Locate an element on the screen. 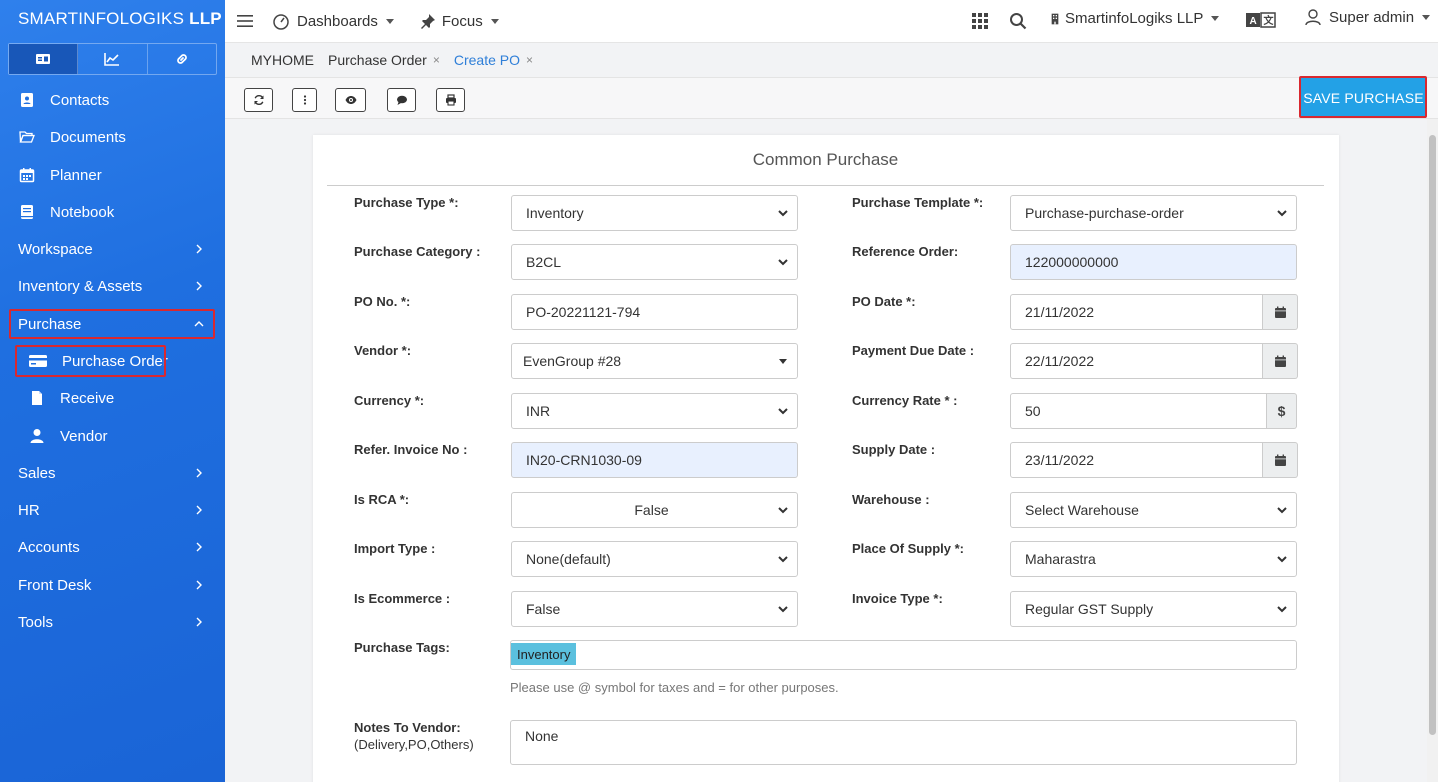 The height and width of the screenshot is (782, 1438). company-label: SmartinfoLogiks LLP is located at coordinates (1134, 18).